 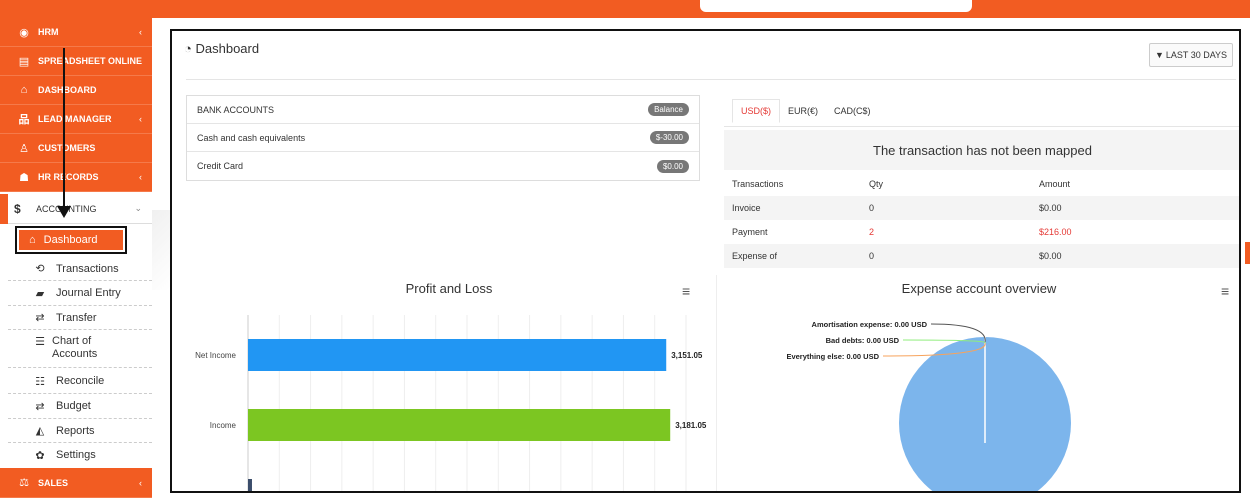 I want to click on table-row: Payment 2 $216.00, so click(x=981, y=232).